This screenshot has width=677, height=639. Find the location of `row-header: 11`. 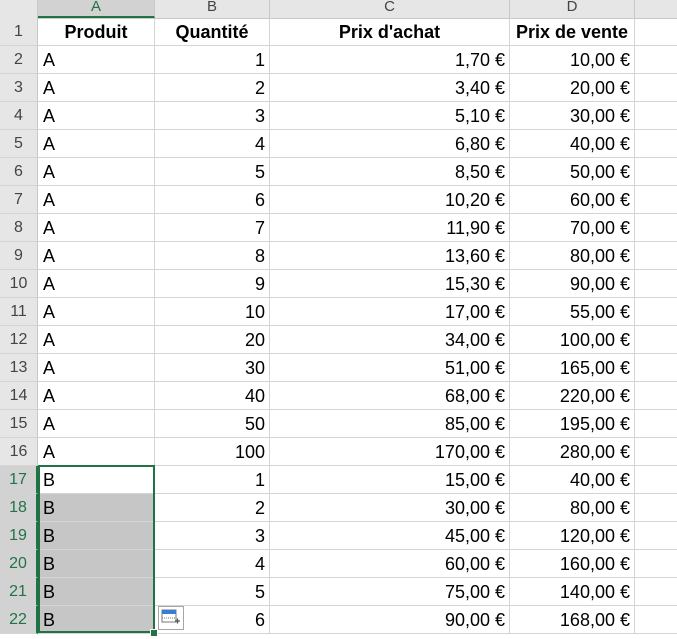

row-header: 11 is located at coordinates (19, 312).